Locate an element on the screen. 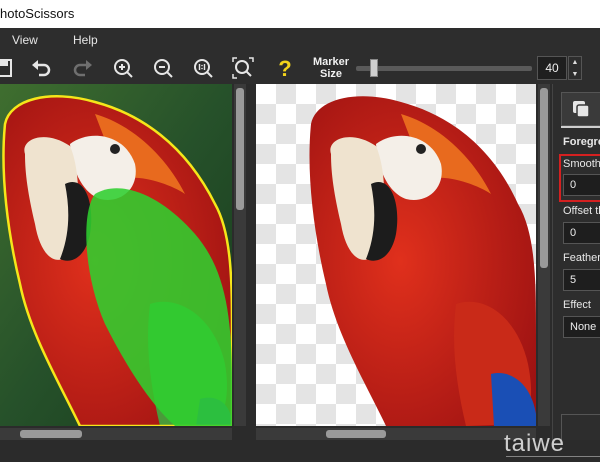 The height and width of the screenshot is (462, 600). zoom-out-icon is located at coordinates (163, 68).